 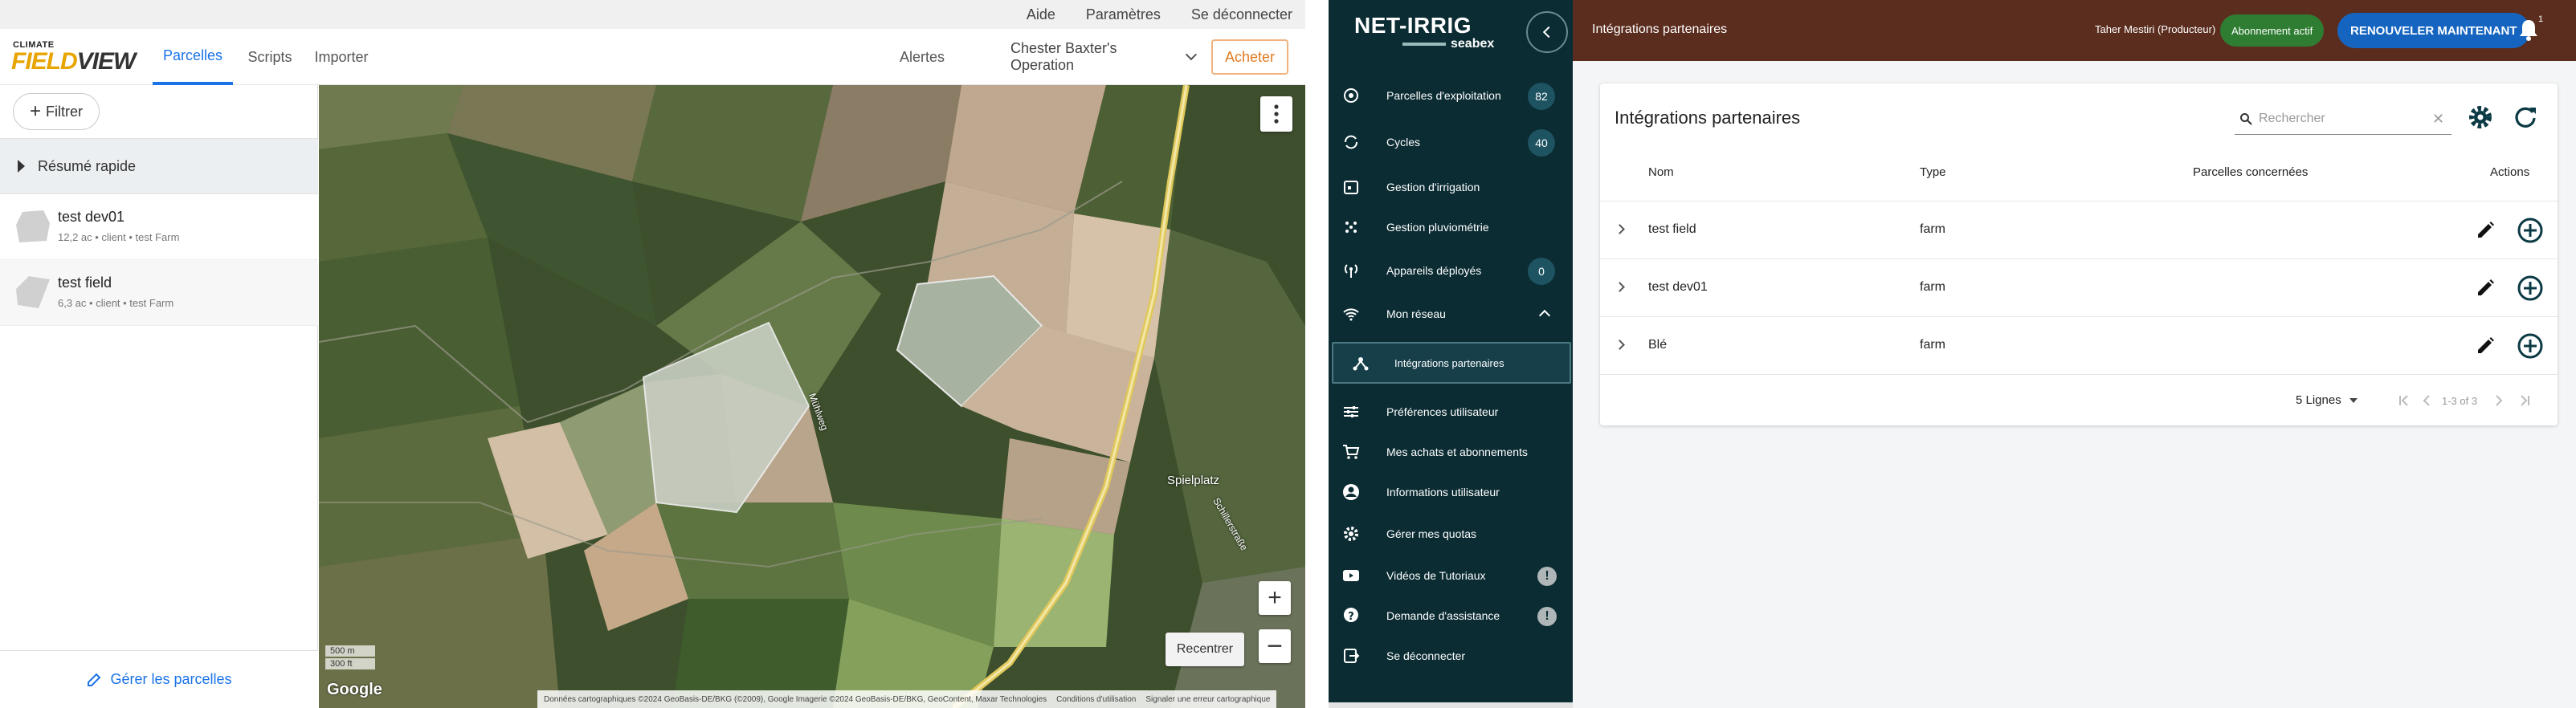 I want to click on scale-feet: 300 ft, so click(x=350, y=663).